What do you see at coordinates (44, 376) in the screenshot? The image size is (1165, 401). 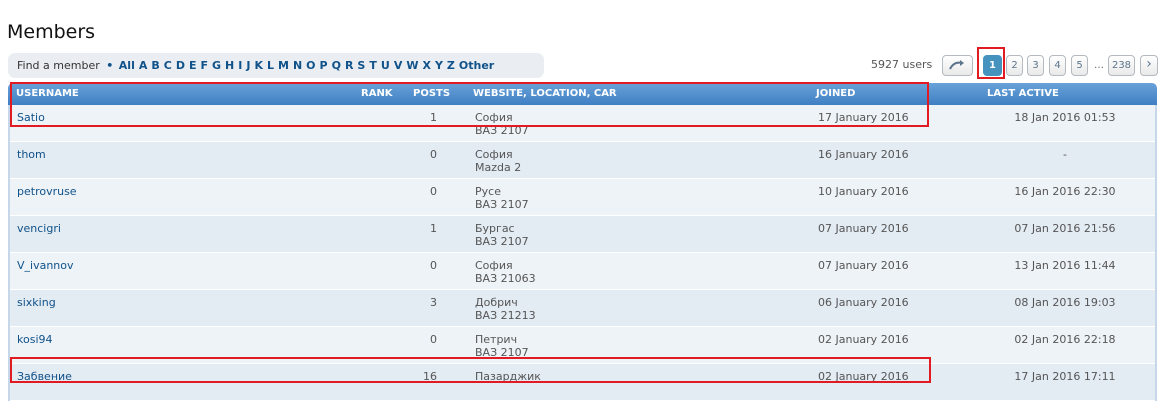 I see `member-username-link: Забвение` at bounding box center [44, 376].